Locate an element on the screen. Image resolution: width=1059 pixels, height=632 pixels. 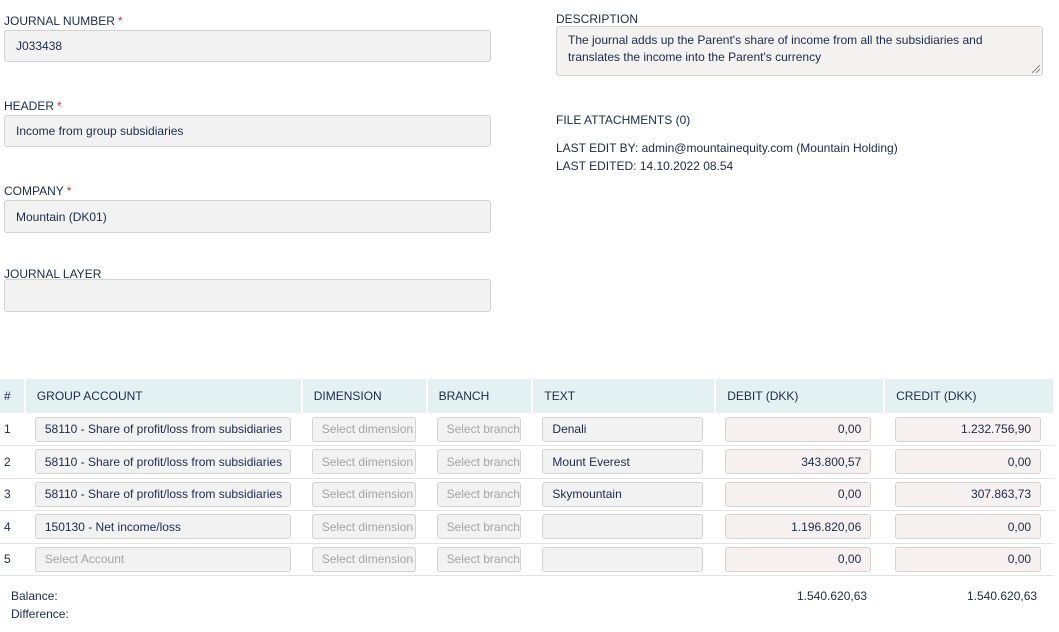
table-cell: Mount Everest is located at coordinates (624, 462).